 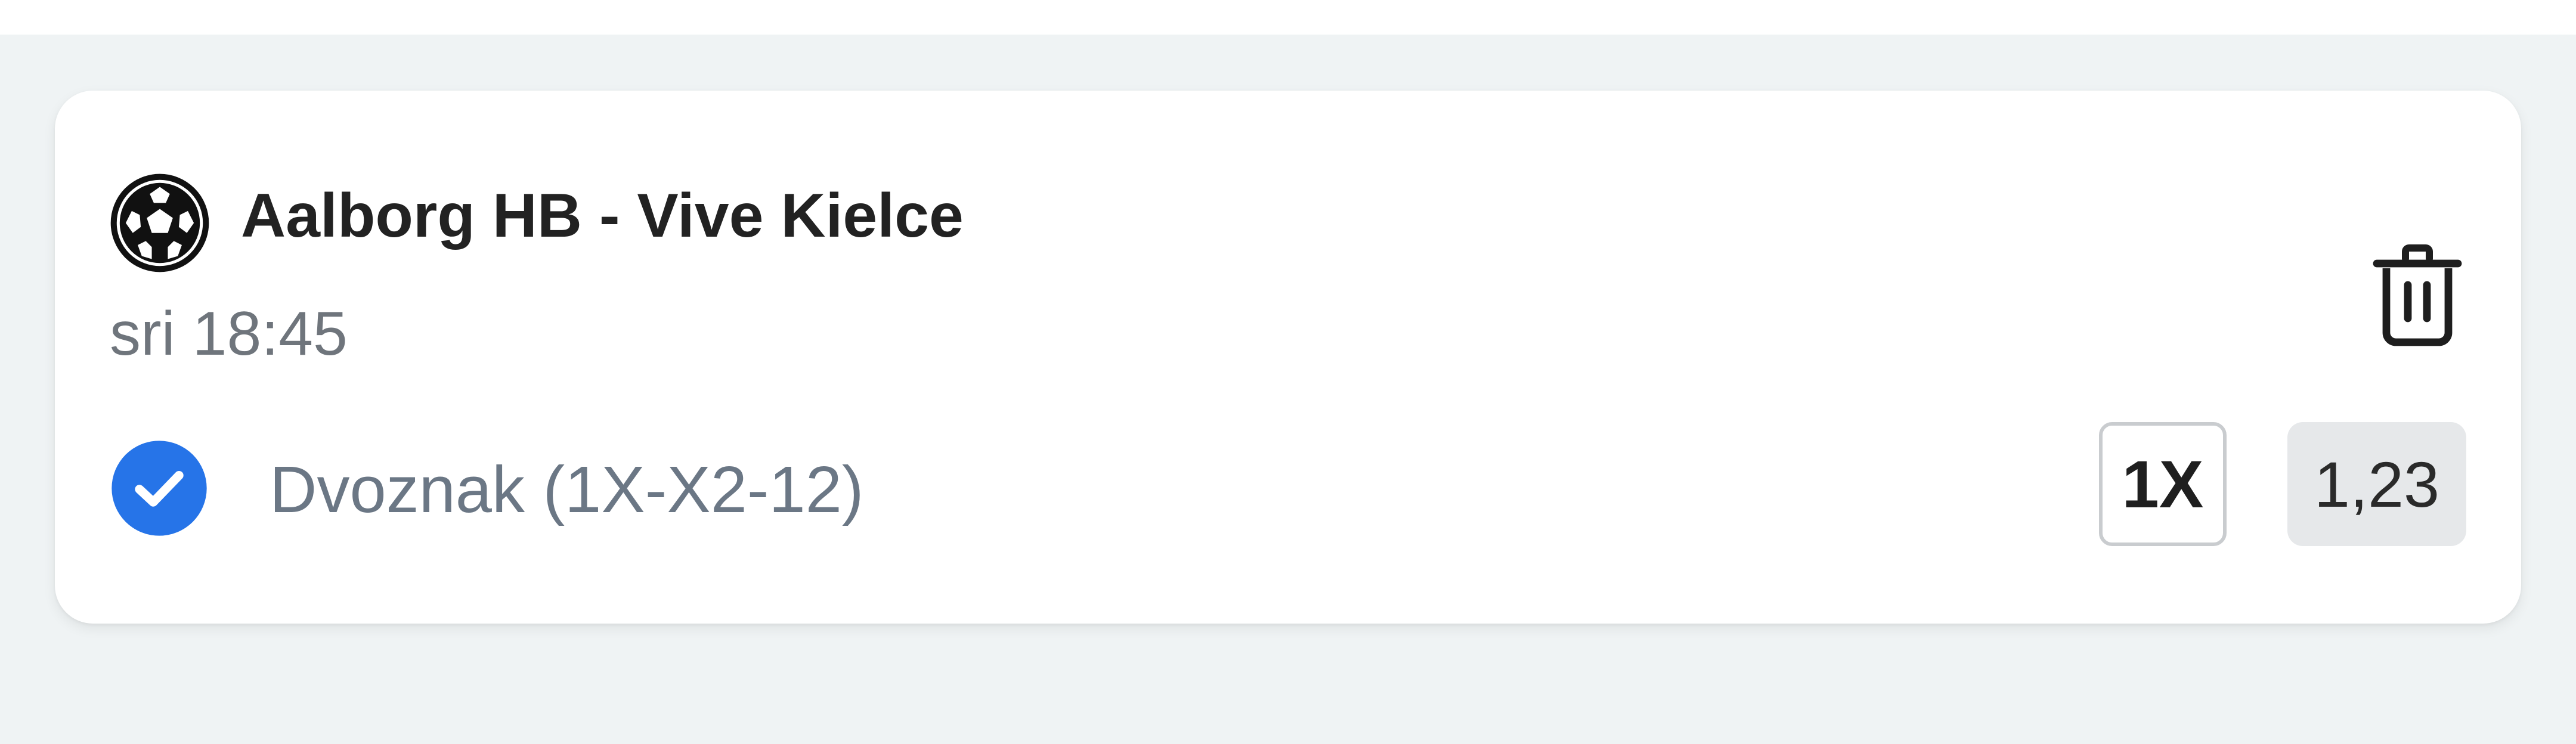 What do you see at coordinates (1288, 17) in the screenshot?
I see `top-strip` at bounding box center [1288, 17].